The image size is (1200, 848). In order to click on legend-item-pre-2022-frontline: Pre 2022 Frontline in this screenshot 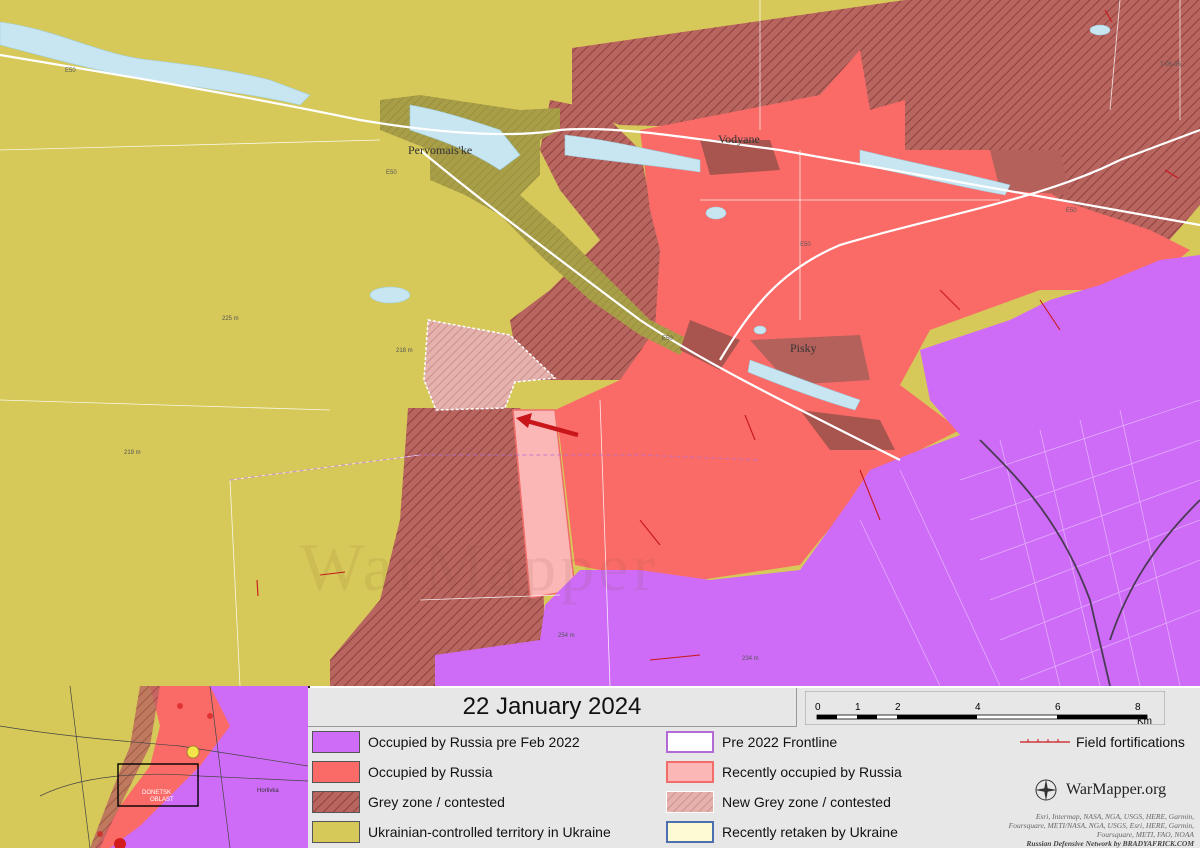, I will do `click(751, 742)`.